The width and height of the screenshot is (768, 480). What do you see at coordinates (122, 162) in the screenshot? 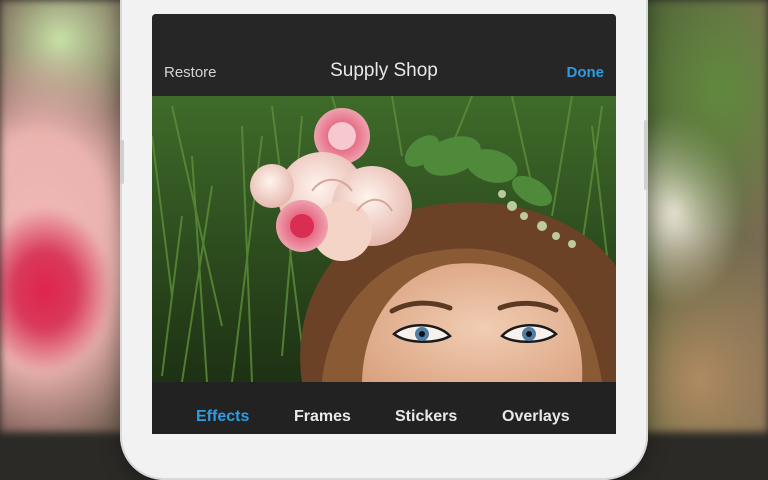
I see `phone-side-button` at bounding box center [122, 162].